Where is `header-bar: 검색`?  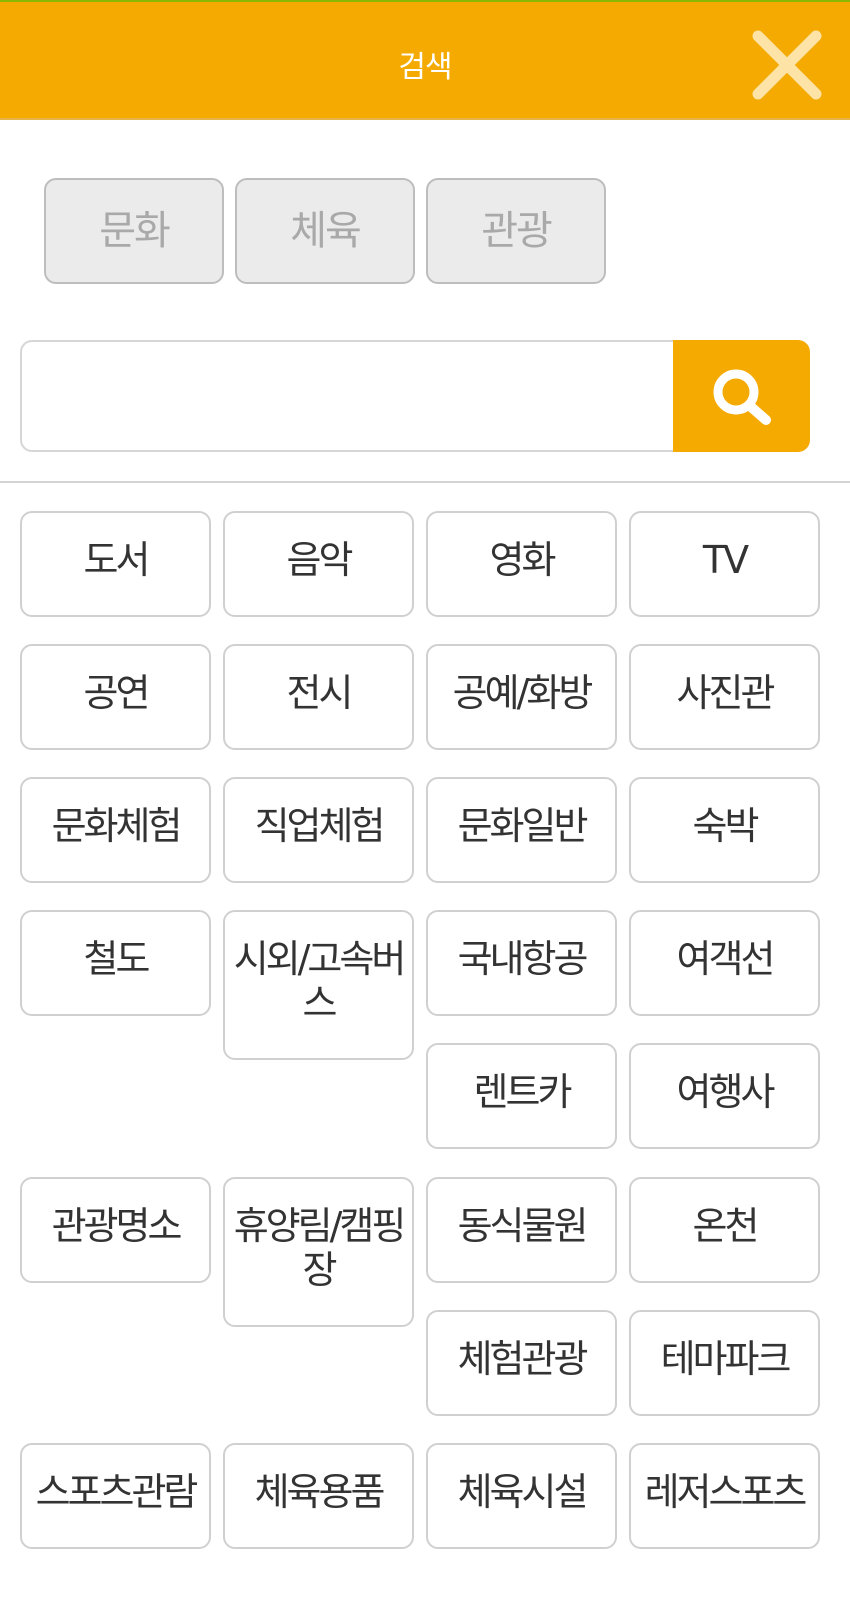 header-bar: 검색 is located at coordinates (425, 60).